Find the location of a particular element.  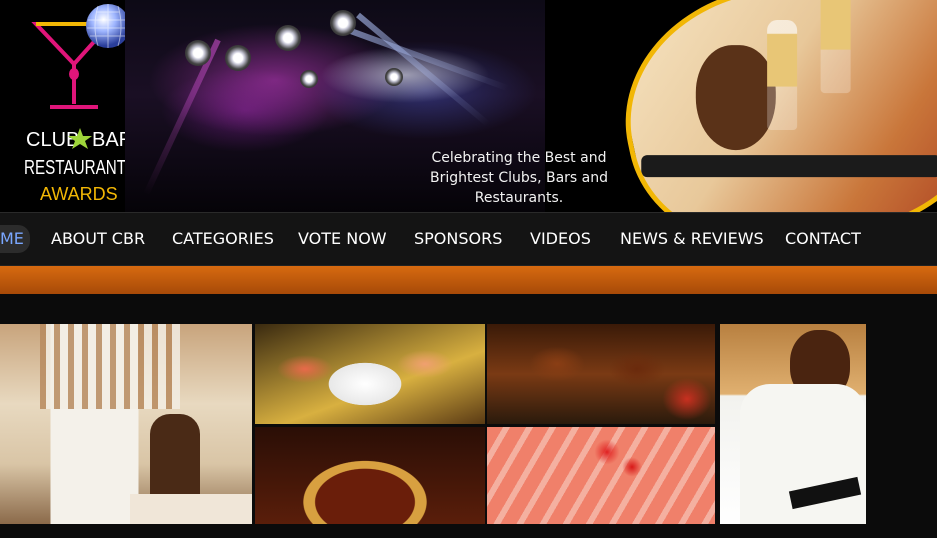

nav-home: ME is located at coordinates (15, 239).